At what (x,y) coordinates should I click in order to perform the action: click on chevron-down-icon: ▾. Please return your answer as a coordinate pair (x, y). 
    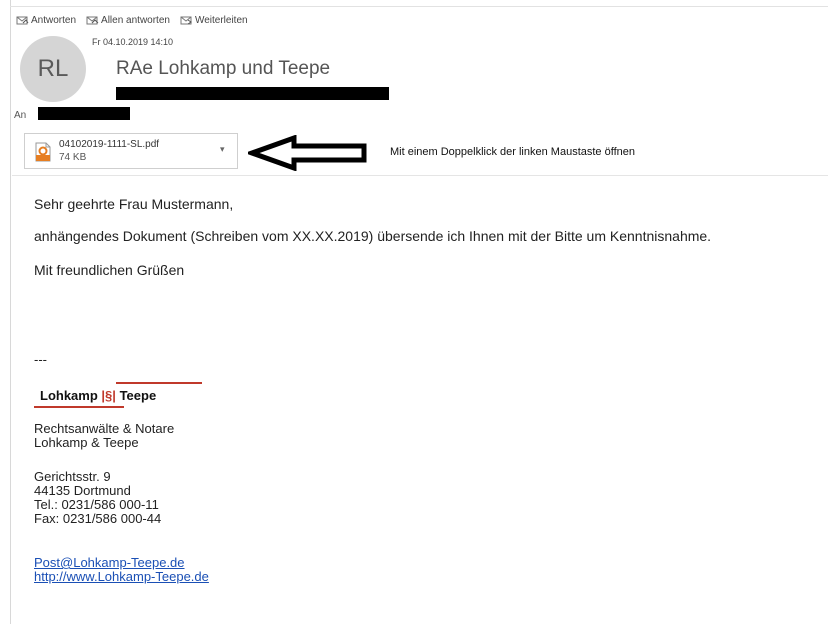
    Looking at the image, I should click on (222, 149).